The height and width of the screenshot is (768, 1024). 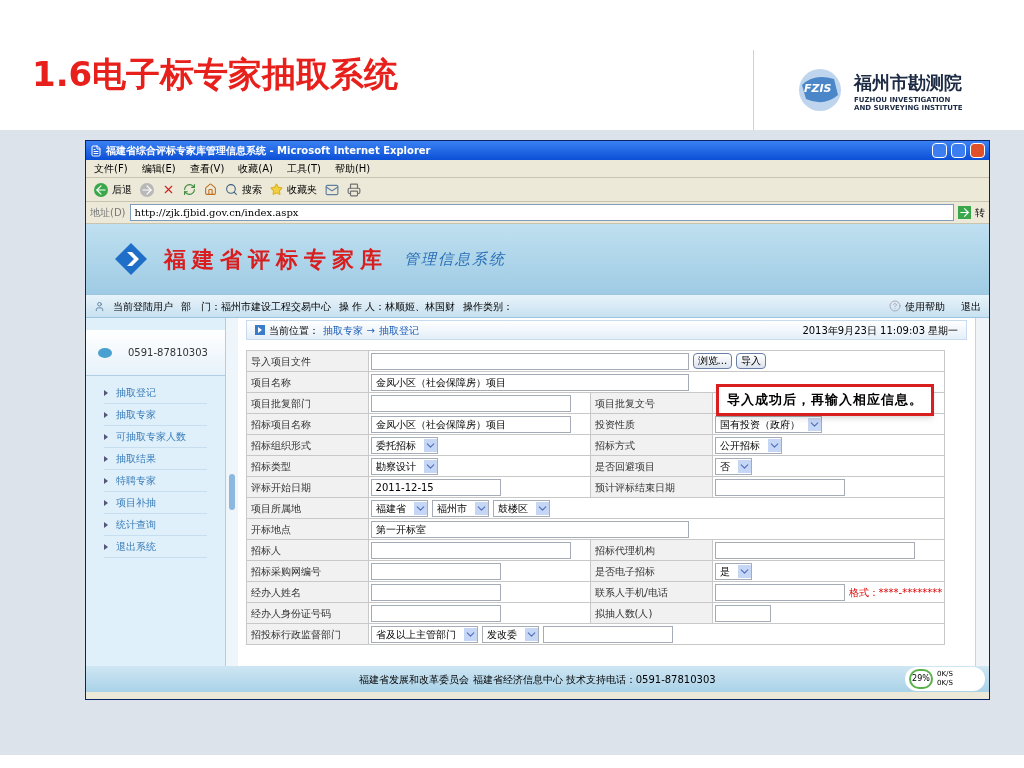 I want to click on sidebar-item: 退出系统, so click(x=155, y=547).